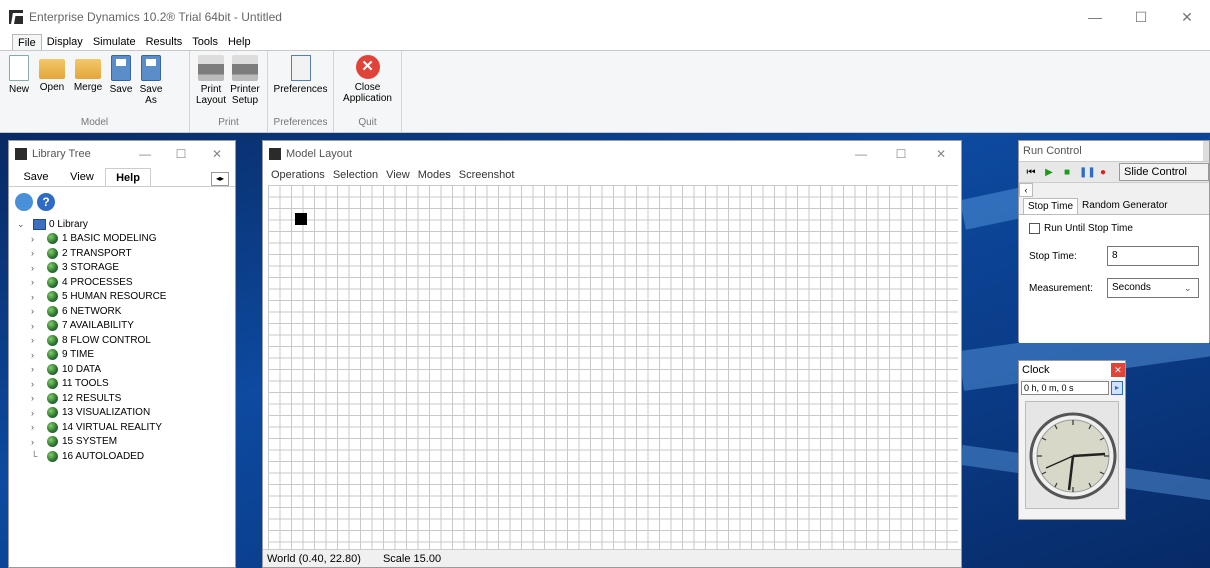 This screenshot has height=568, width=1210. Describe the element at coordinates (24, 202) in the screenshot. I see `library-globe-icon` at that location.